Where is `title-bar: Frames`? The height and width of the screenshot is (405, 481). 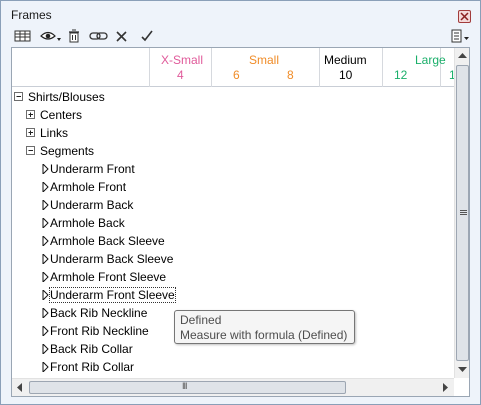
title-bar: Frames is located at coordinates (240, 15).